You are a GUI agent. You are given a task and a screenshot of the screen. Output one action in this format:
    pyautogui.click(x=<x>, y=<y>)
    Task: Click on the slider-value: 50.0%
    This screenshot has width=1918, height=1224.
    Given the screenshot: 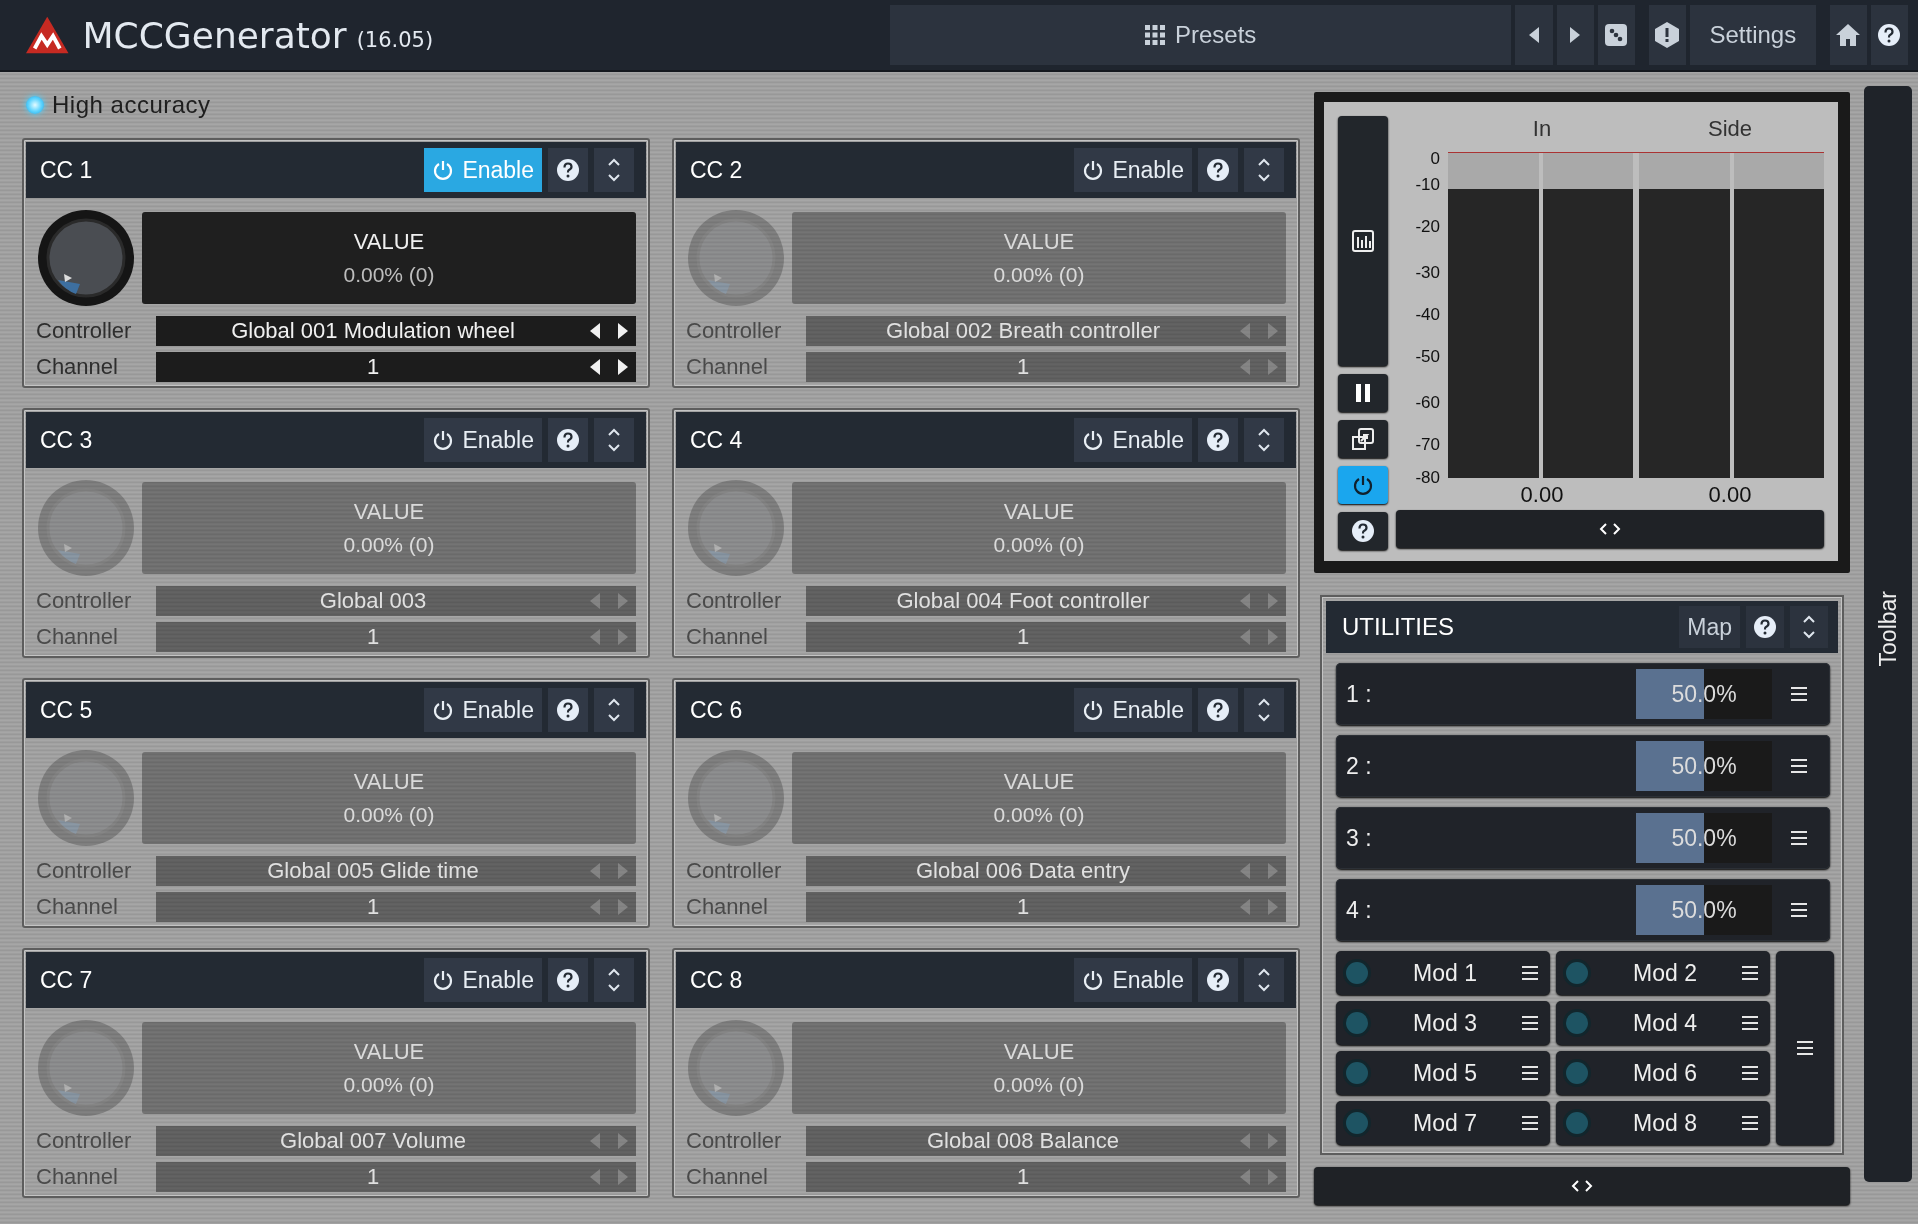 What is the action you would take?
    pyautogui.click(x=1704, y=838)
    